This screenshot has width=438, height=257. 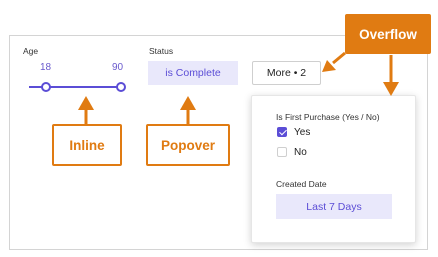 What do you see at coordinates (302, 132) in the screenshot?
I see `yes-option-label: Yes` at bounding box center [302, 132].